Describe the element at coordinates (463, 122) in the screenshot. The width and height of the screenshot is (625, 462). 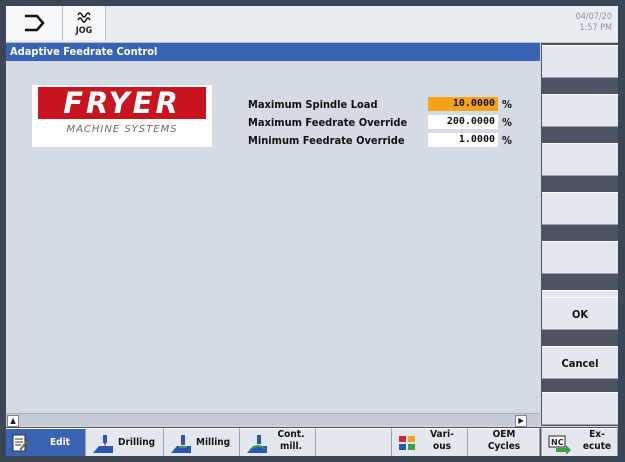
I see `max-feedrate-override-field: 200.0000` at that location.